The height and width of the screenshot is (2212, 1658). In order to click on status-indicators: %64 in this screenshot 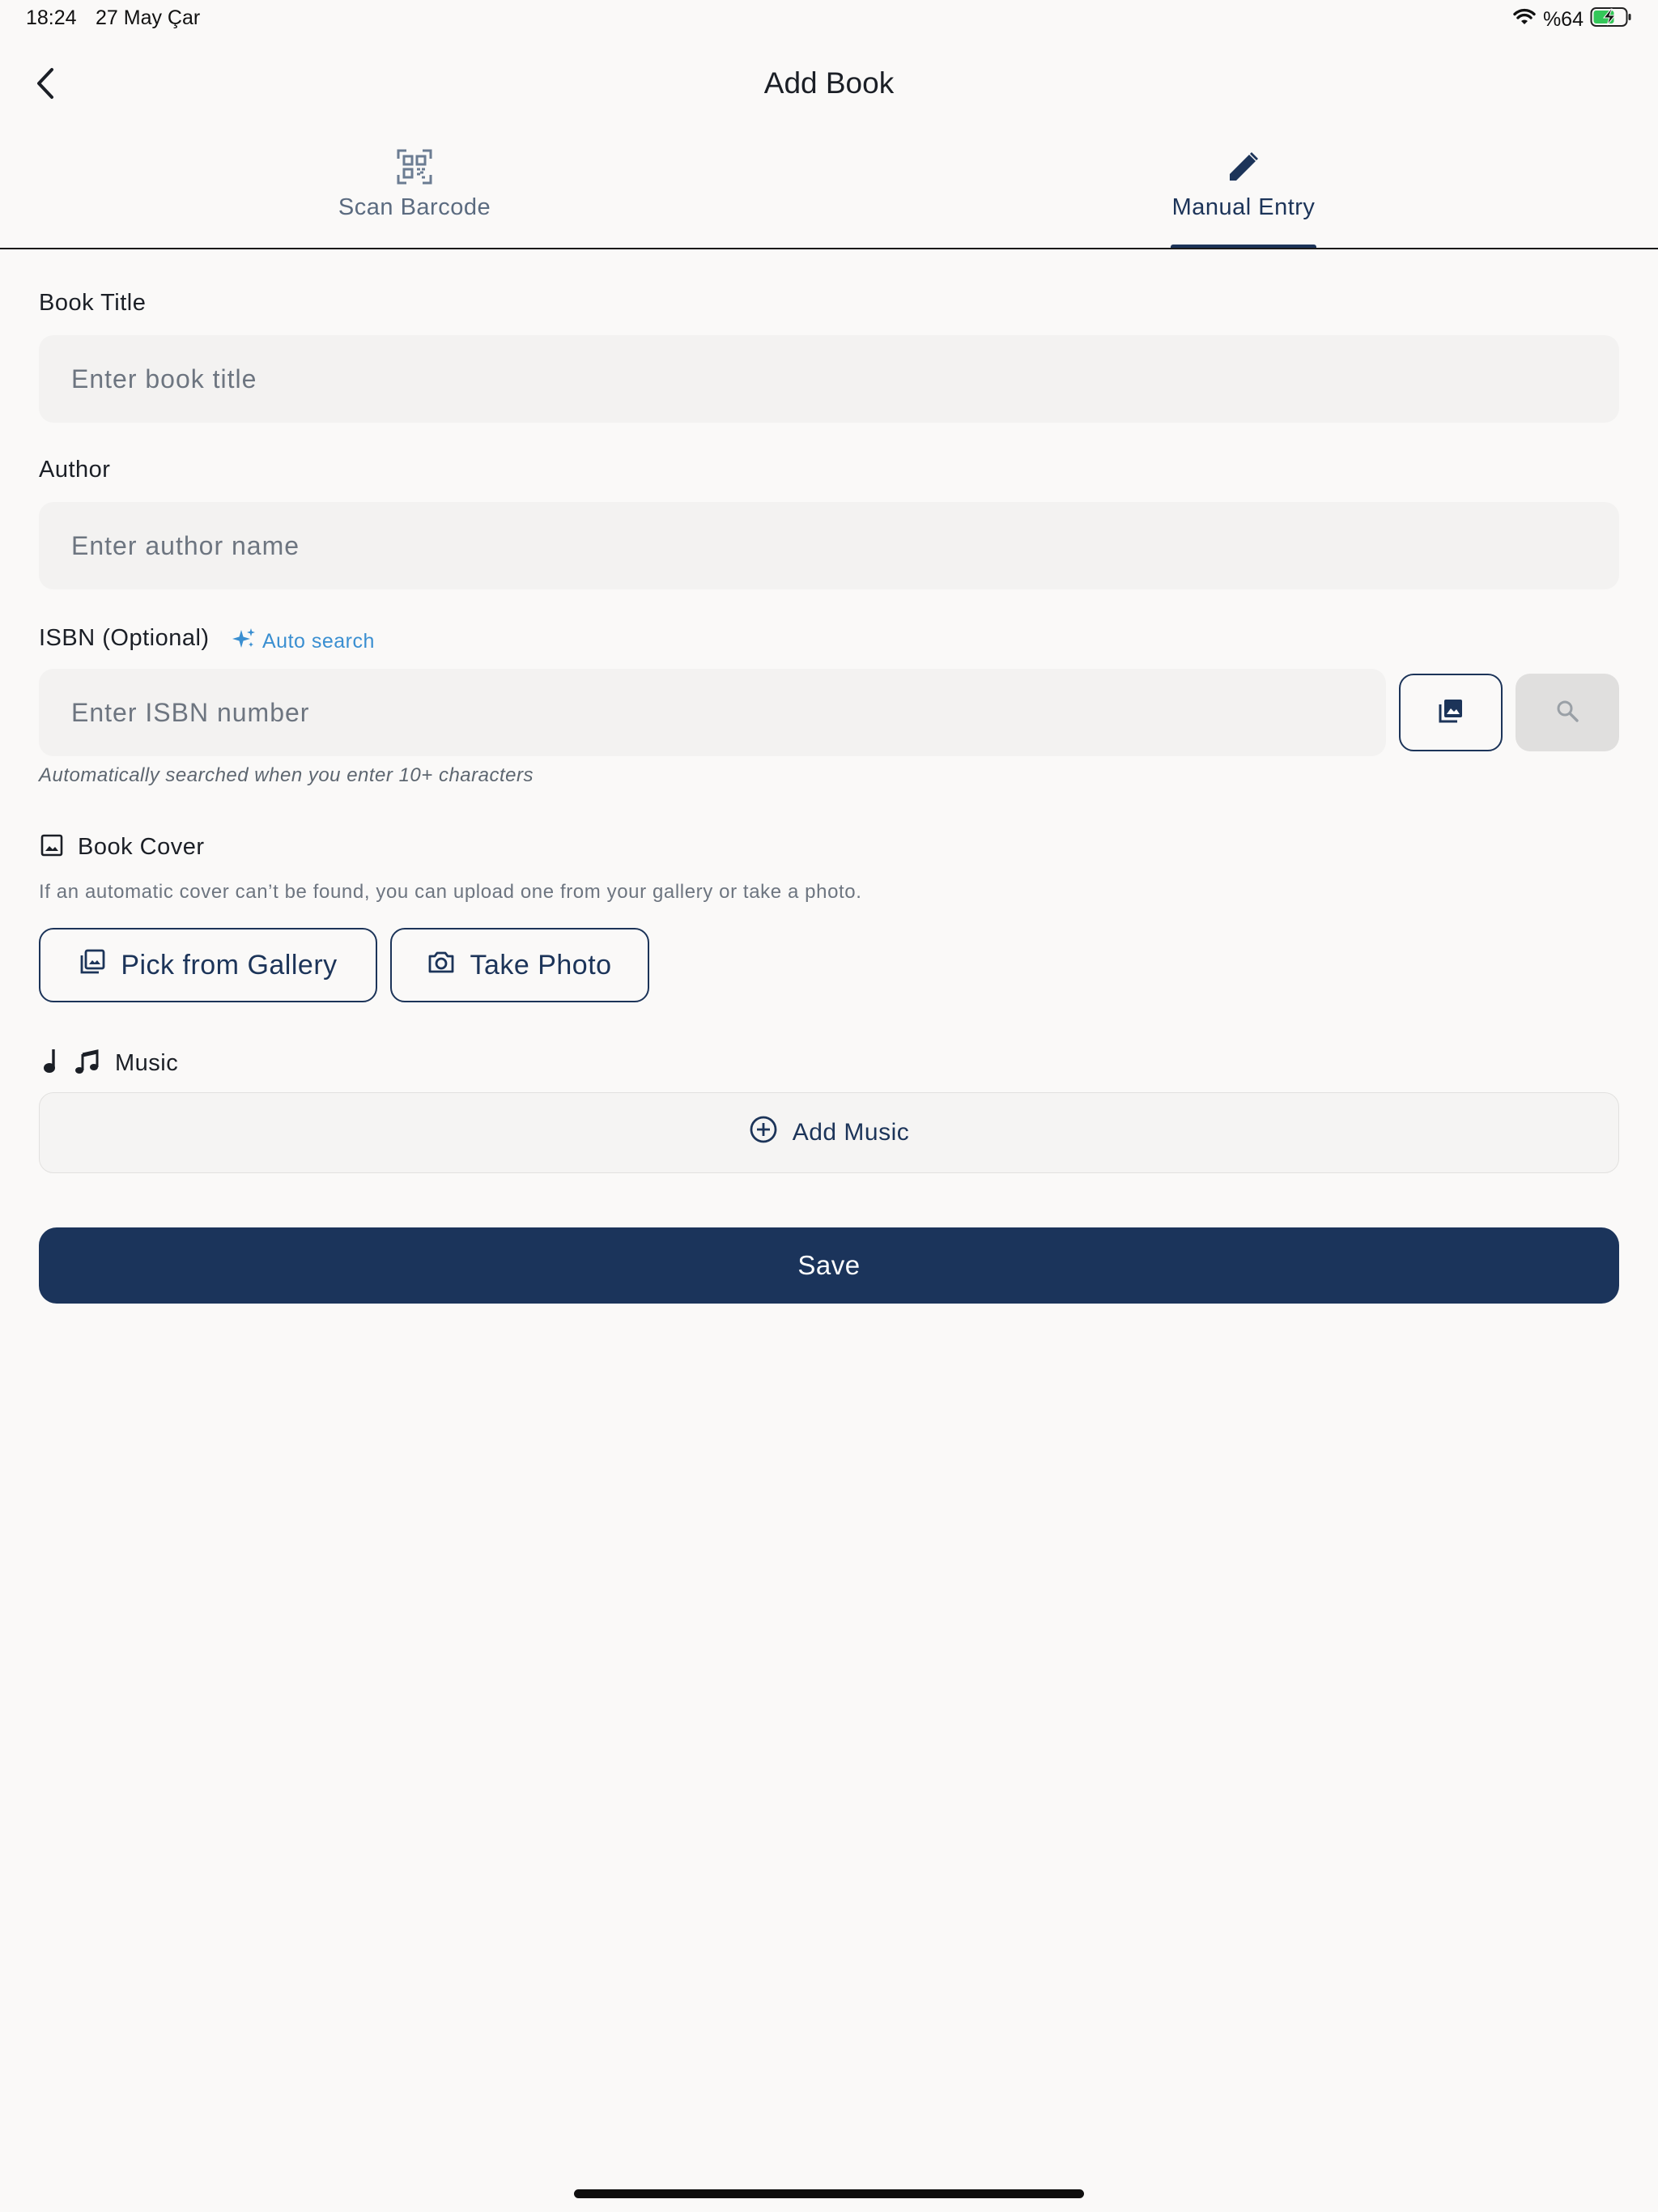, I will do `click(1572, 19)`.